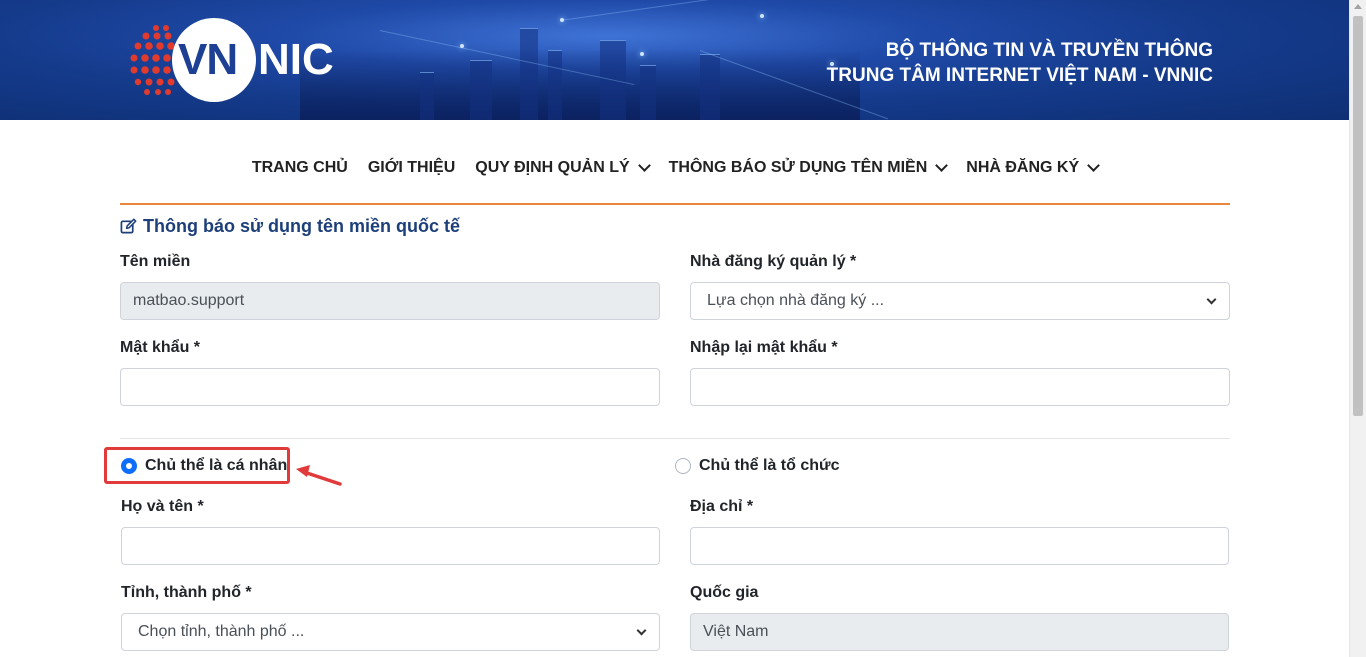 The height and width of the screenshot is (657, 1366). I want to click on nav-divider, so click(675, 204).